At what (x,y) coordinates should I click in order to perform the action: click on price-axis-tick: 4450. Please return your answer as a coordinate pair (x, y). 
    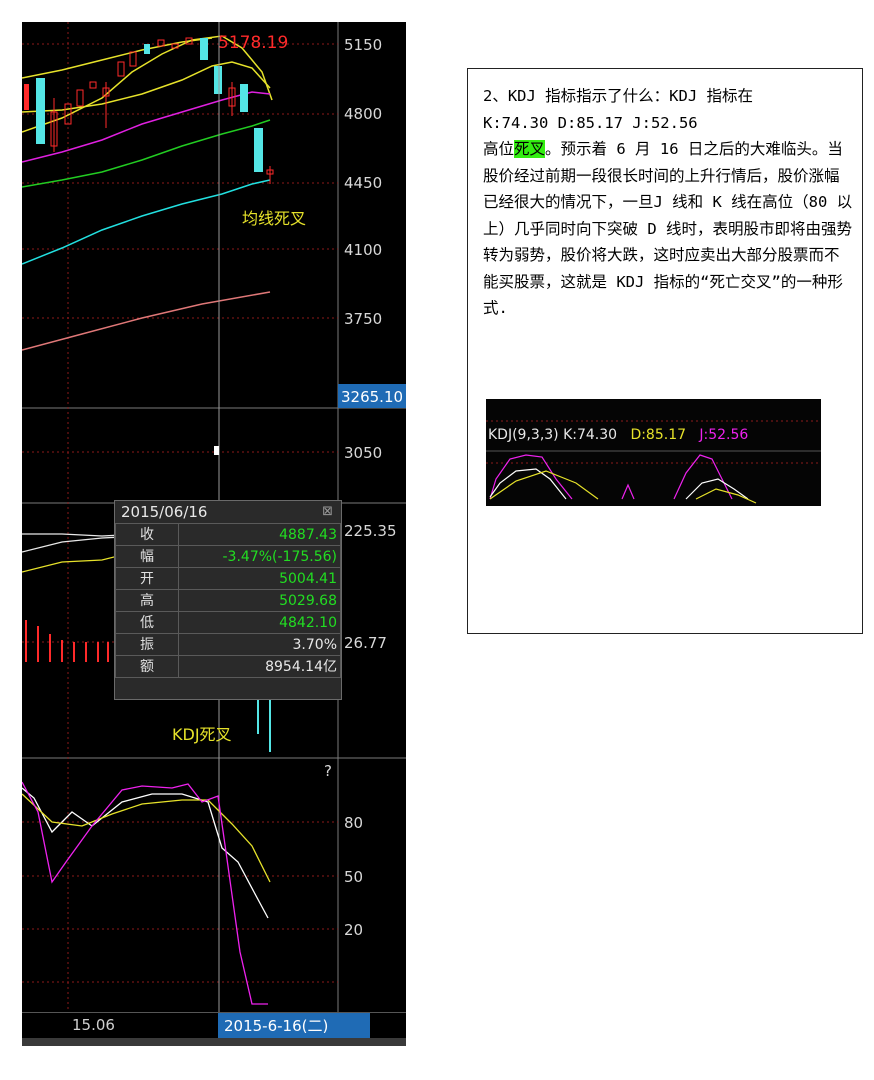
    Looking at the image, I should click on (363, 183).